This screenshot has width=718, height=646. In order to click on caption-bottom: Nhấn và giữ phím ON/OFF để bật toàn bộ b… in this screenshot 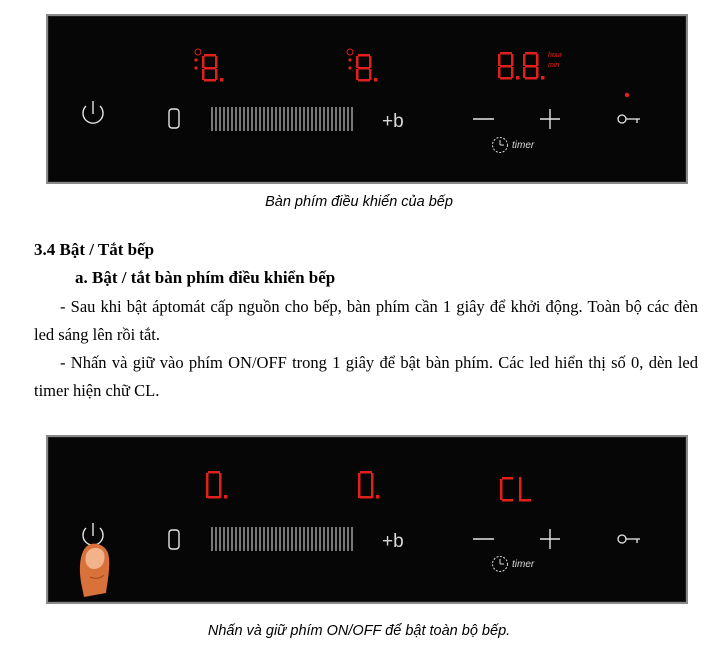, I will do `click(359, 631)`.